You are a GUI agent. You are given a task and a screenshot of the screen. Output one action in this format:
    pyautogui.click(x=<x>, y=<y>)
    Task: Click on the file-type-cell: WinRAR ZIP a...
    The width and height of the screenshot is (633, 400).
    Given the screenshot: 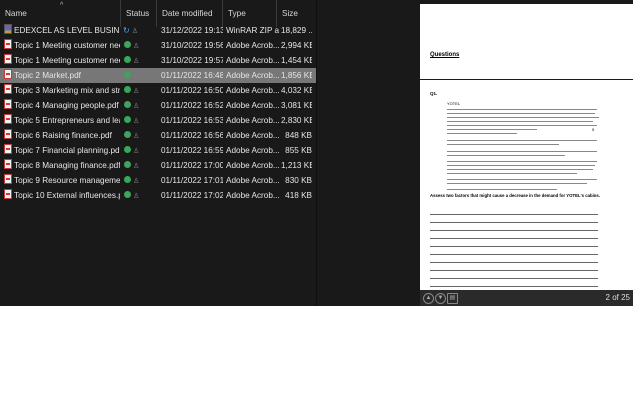 What is the action you would take?
    pyautogui.click(x=252, y=30)
    